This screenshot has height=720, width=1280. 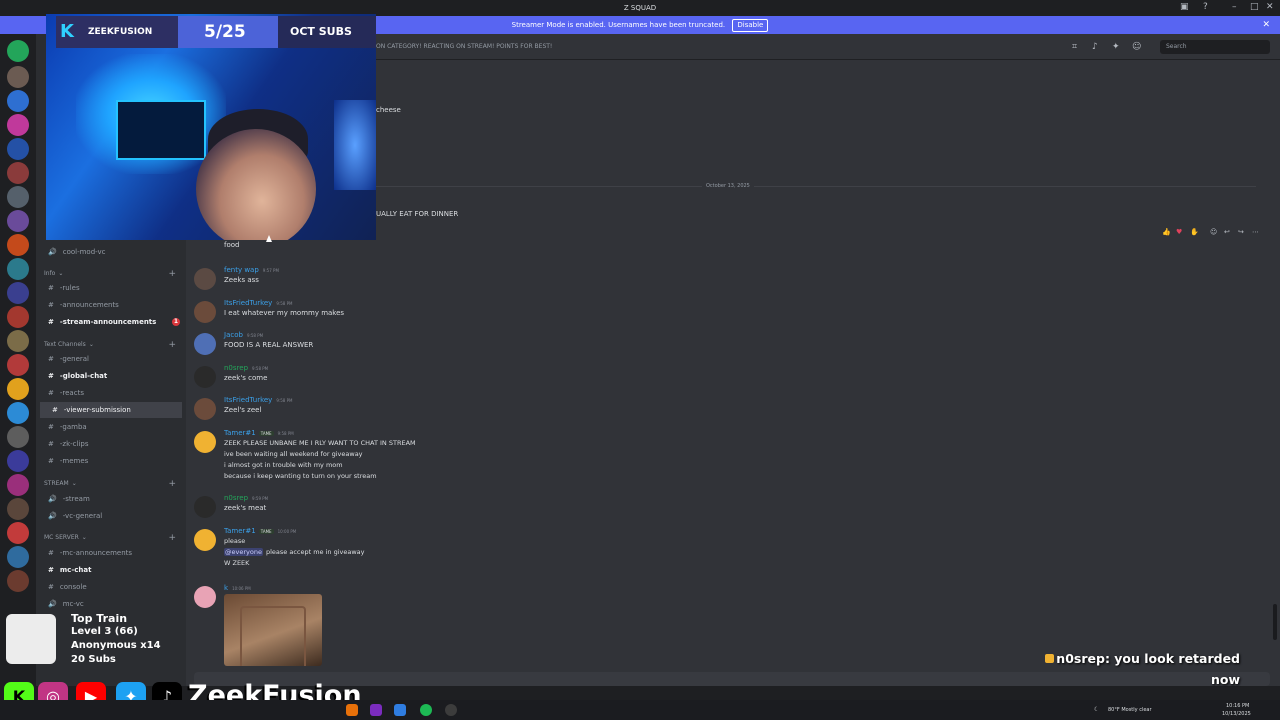 What do you see at coordinates (111, 288) in the screenshot?
I see `channel-item: # -rules` at bounding box center [111, 288].